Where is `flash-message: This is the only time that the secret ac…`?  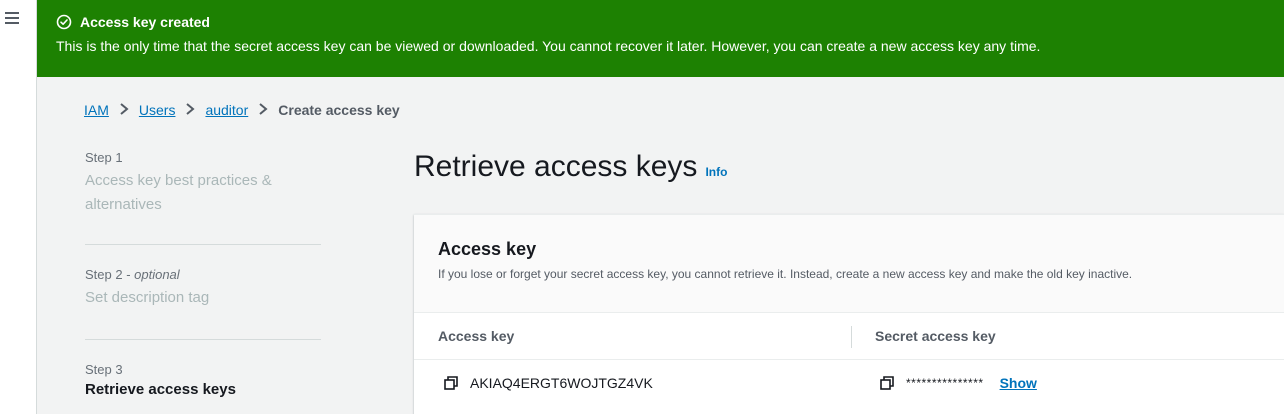 flash-message: This is the only time that the secret ac… is located at coordinates (548, 46).